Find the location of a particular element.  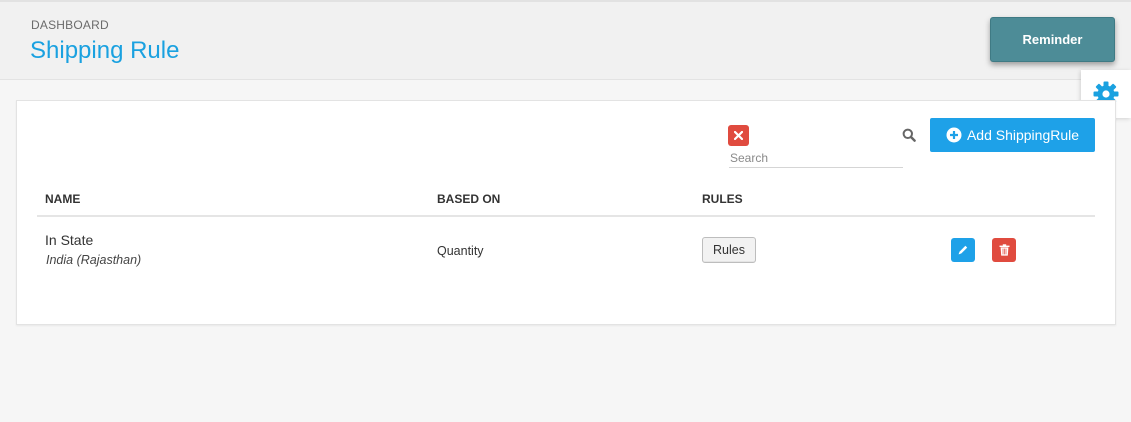

close-icon is located at coordinates (738, 135).